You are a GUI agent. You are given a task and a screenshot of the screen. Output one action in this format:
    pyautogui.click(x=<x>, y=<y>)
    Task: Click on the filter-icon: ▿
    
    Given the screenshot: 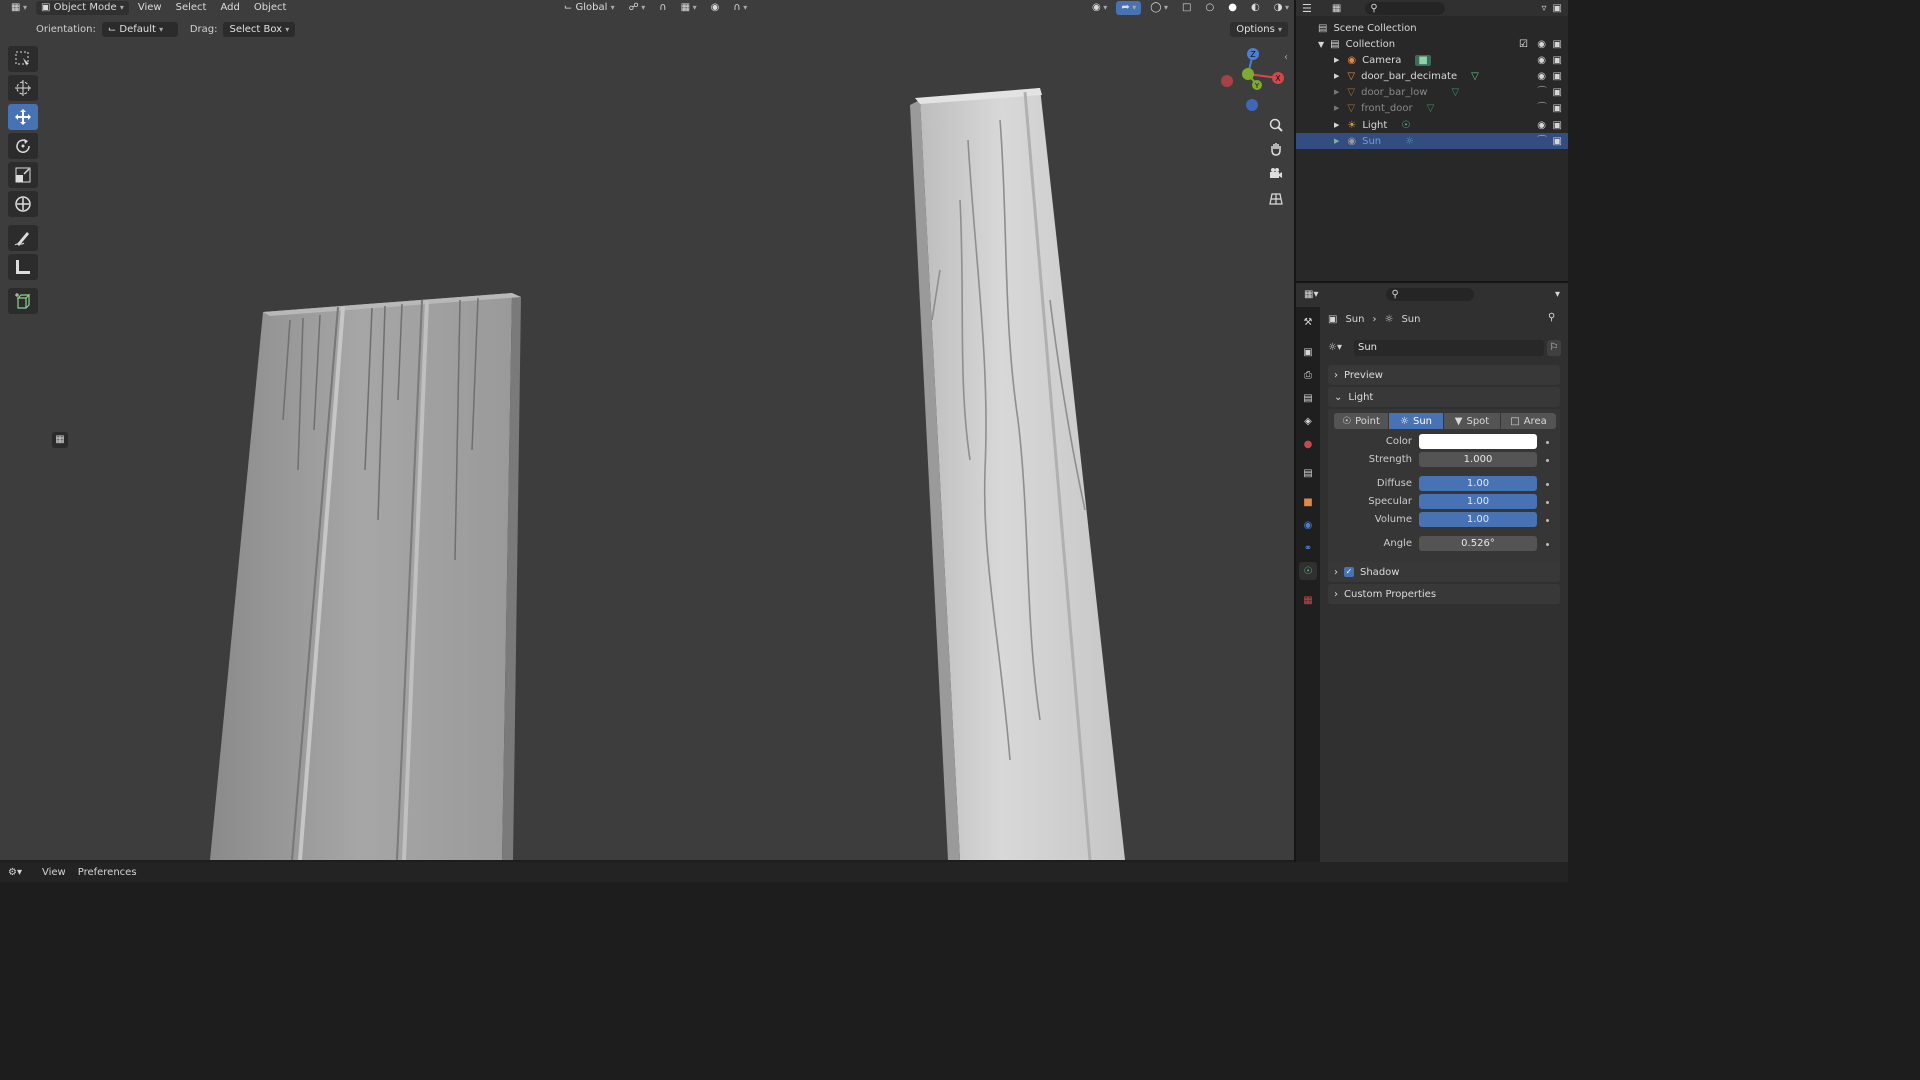 What is the action you would take?
    pyautogui.click(x=1544, y=8)
    